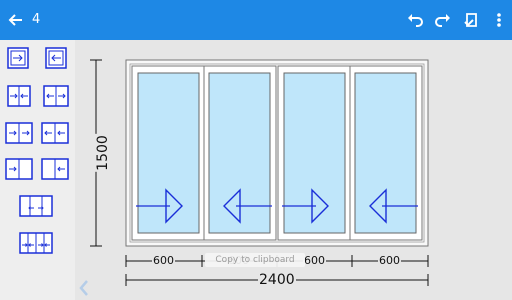  I want to click on segment-dimension-label-3: 600, so click(314, 261).